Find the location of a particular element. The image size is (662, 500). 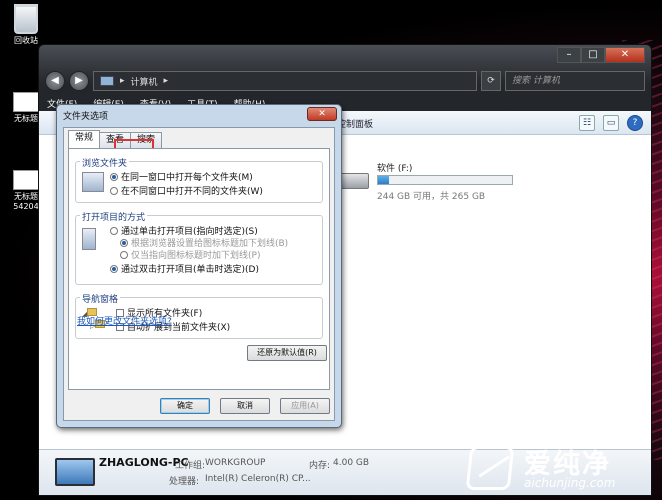

option-label: 仅当指向图标标题时加下划线(P) is located at coordinates (196, 256).